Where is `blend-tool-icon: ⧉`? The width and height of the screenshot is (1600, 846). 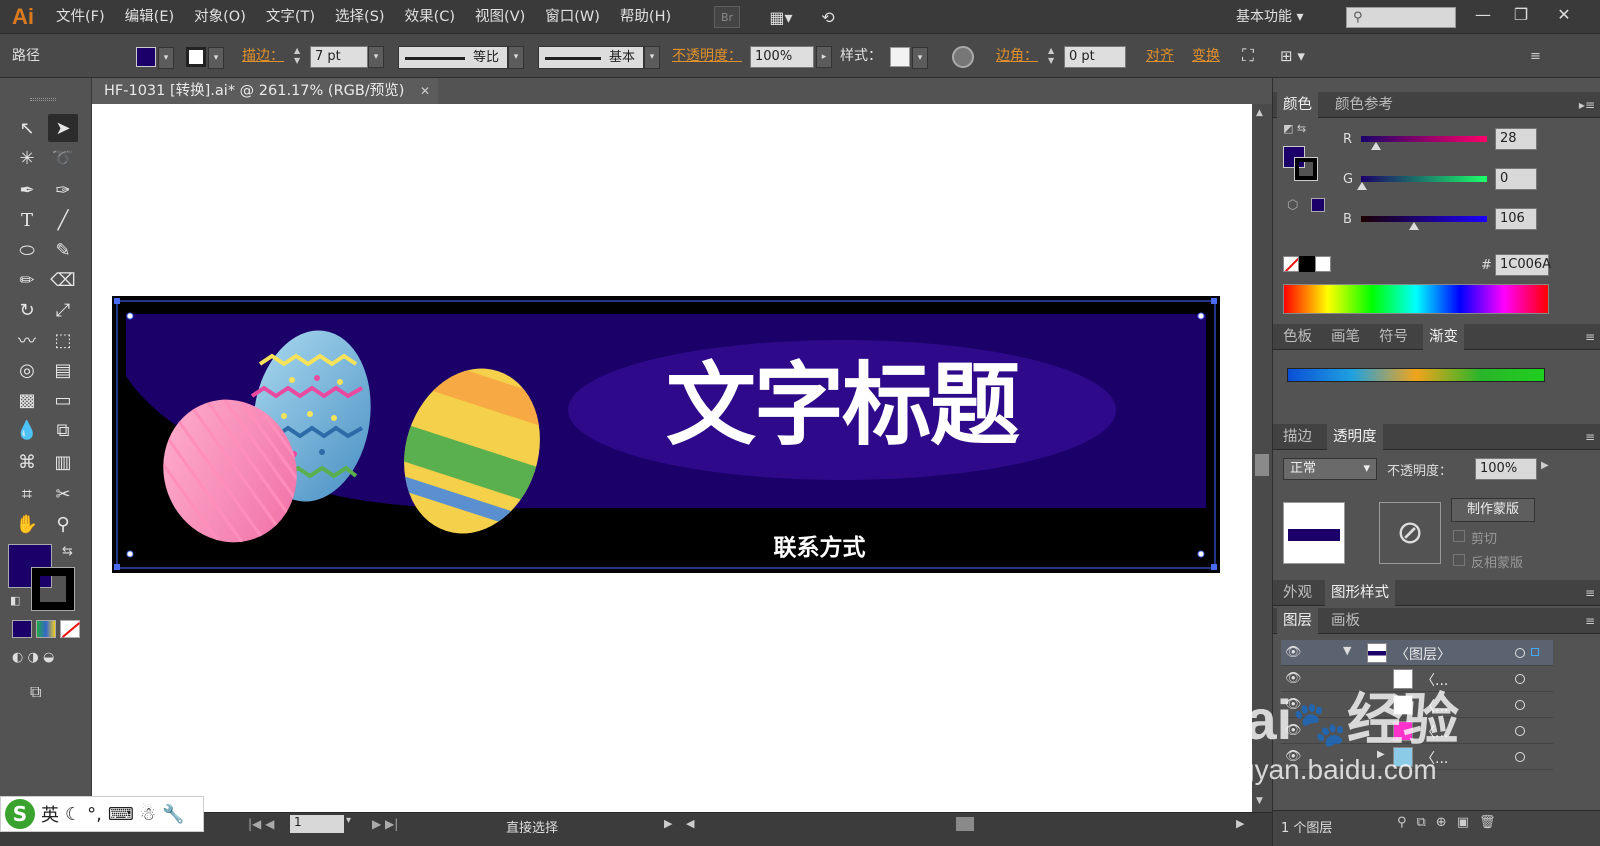
blend-tool-icon: ⧉ is located at coordinates (63, 430).